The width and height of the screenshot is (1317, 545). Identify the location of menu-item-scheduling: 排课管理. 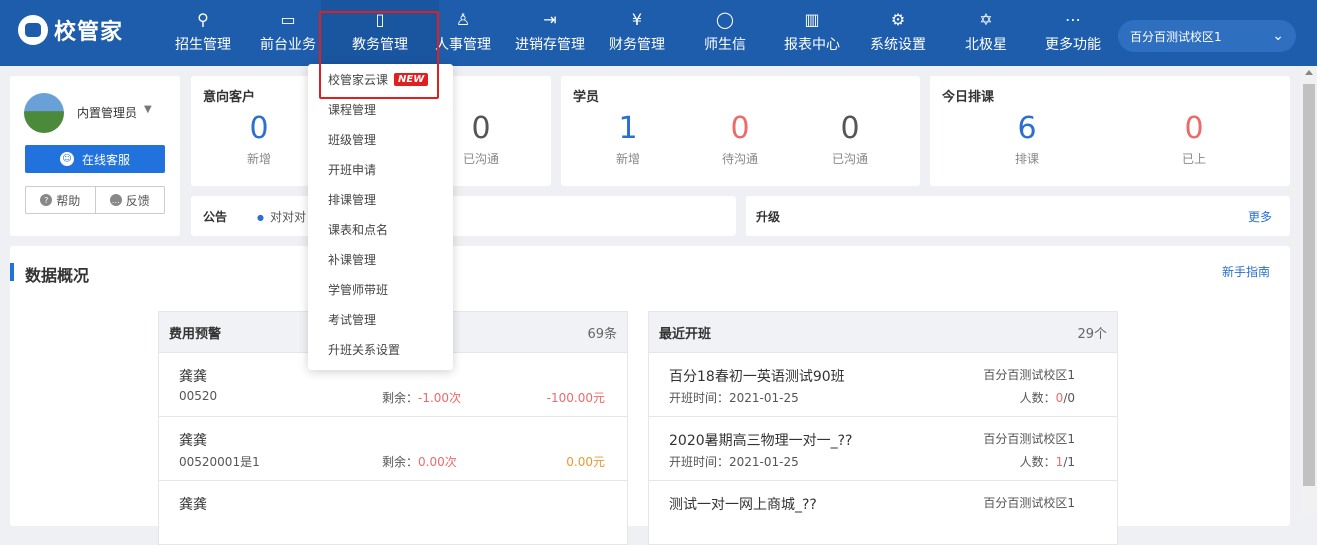
(380, 199).